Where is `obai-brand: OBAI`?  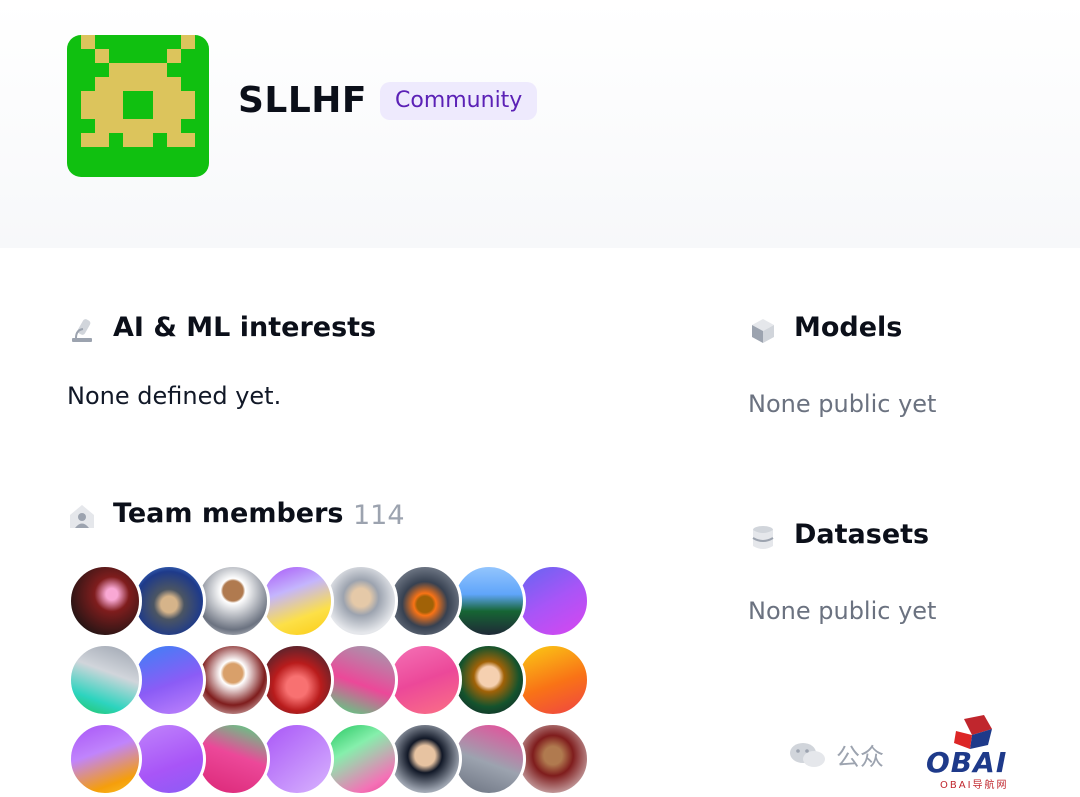
obai-brand: OBAI is located at coordinates (967, 762).